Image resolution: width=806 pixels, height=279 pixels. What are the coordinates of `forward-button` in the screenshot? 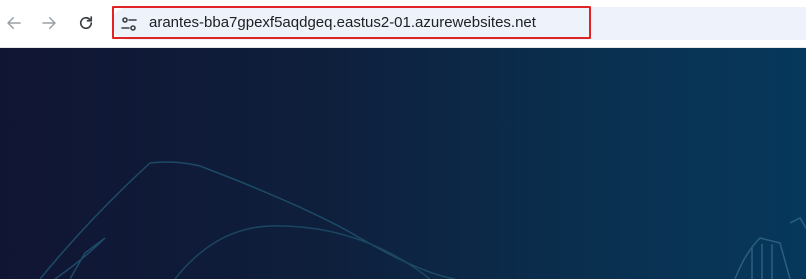 It's located at (49, 23).